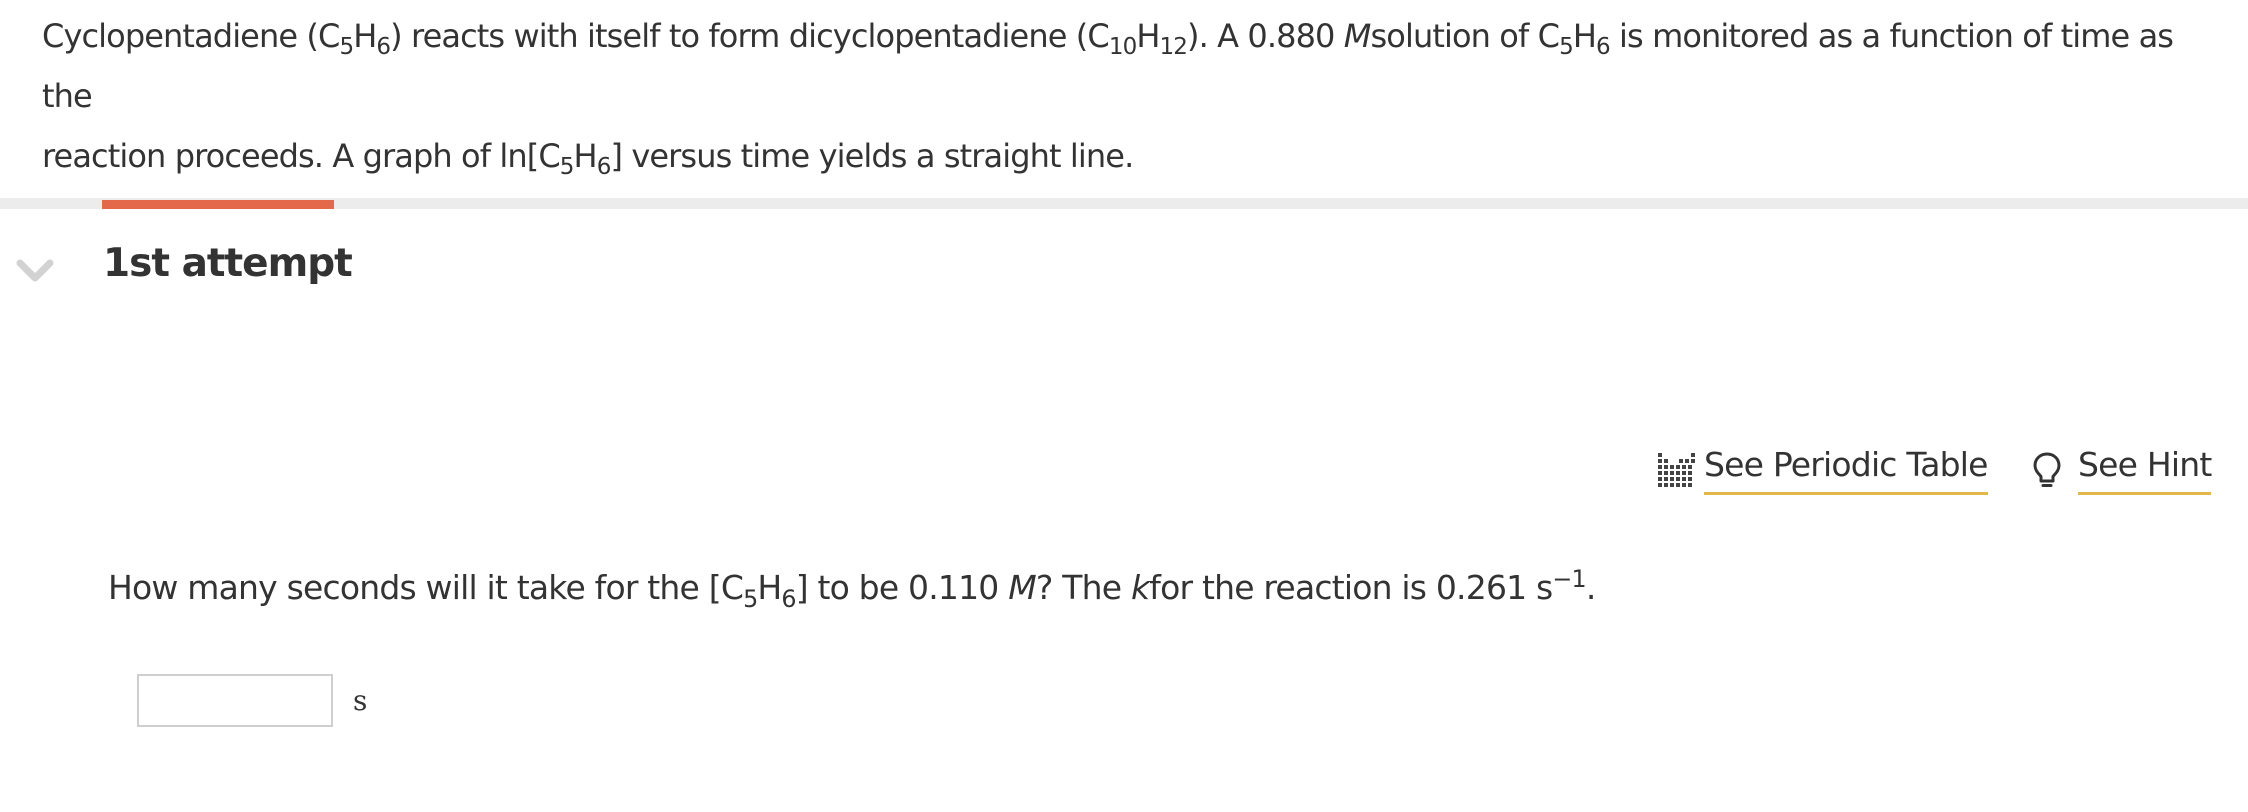 Image resolution: width=2248 pixels, height=812 pixels. I want to click on text-segment: ] versus time yields a straight line., so click(872, 156).